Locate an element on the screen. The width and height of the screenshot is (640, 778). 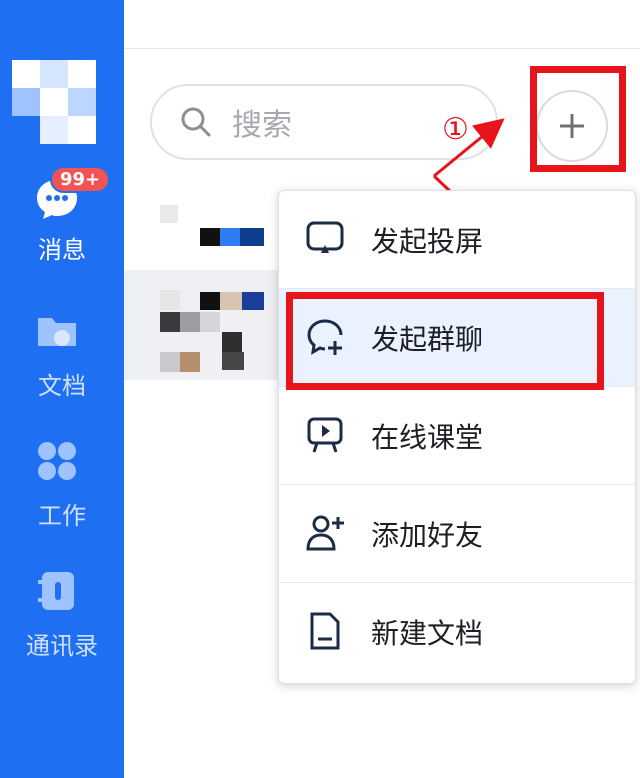
menu-item-new-document: 新建文档 is located at coordinates (457, 631).